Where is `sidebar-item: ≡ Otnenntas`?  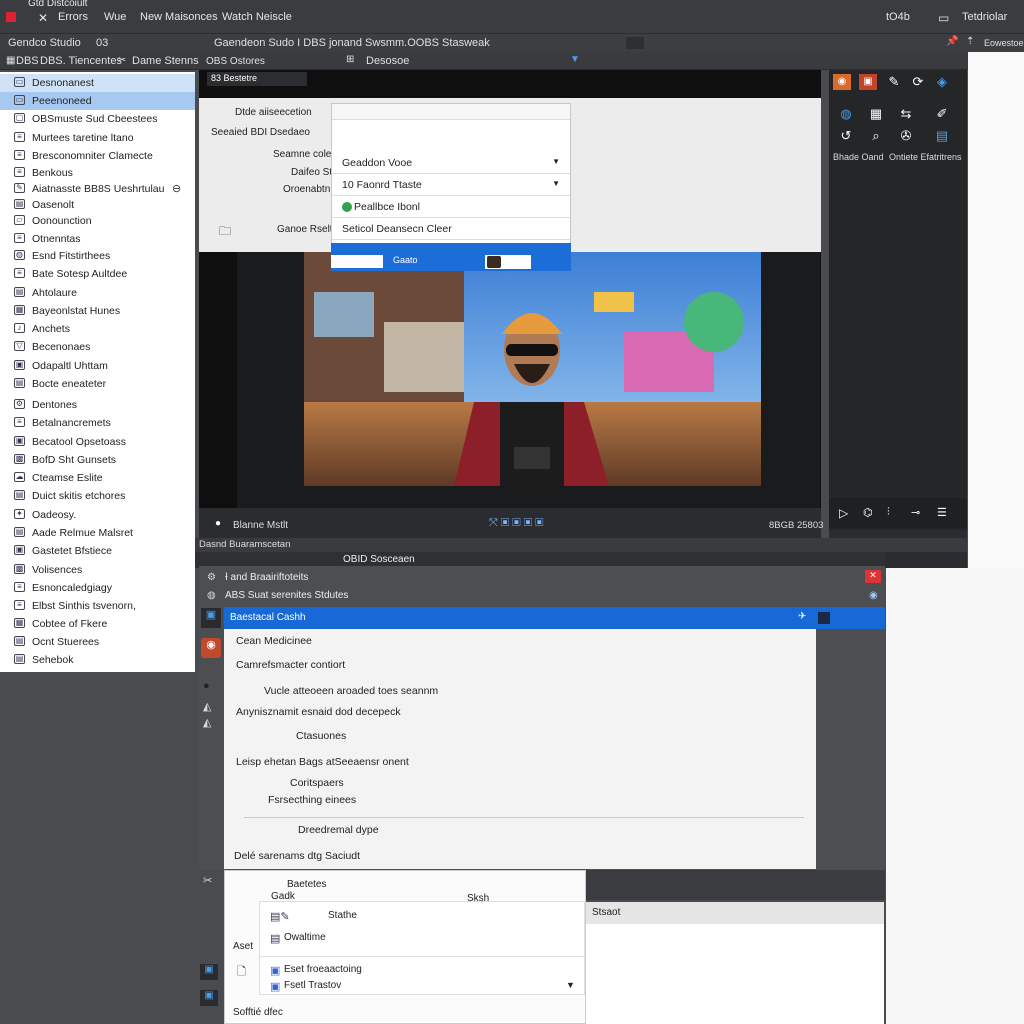
sidebar-item: ≡ Otnenntas is located at coordinates (97, 239).